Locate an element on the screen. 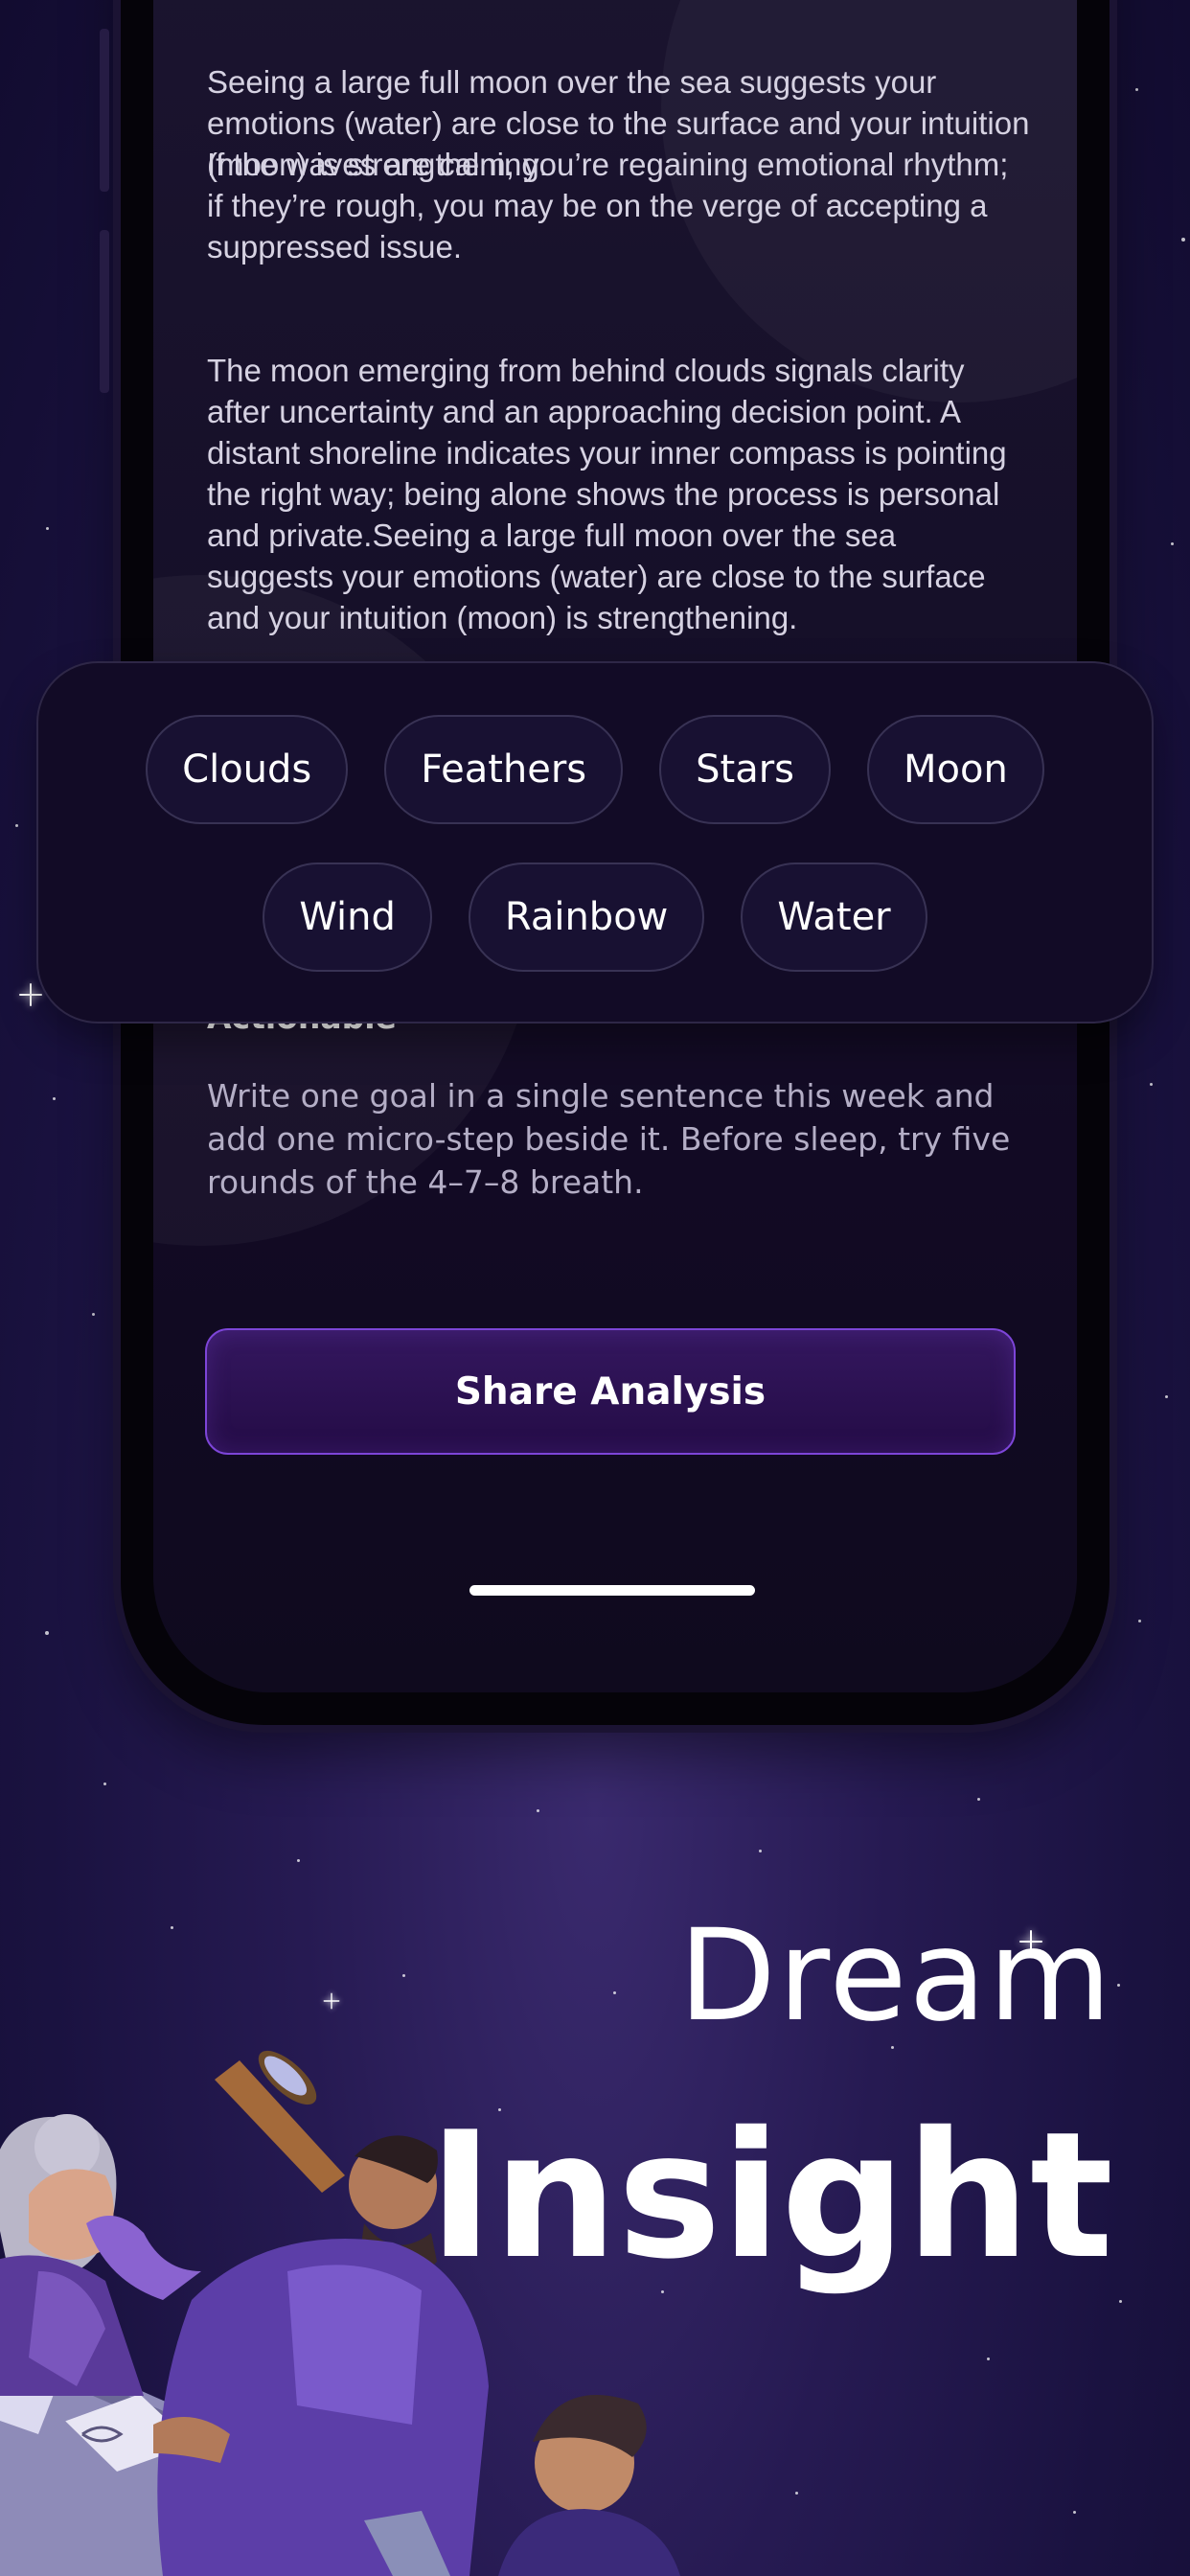  headline-dream: Dream is located at coordinates (896, 1976).